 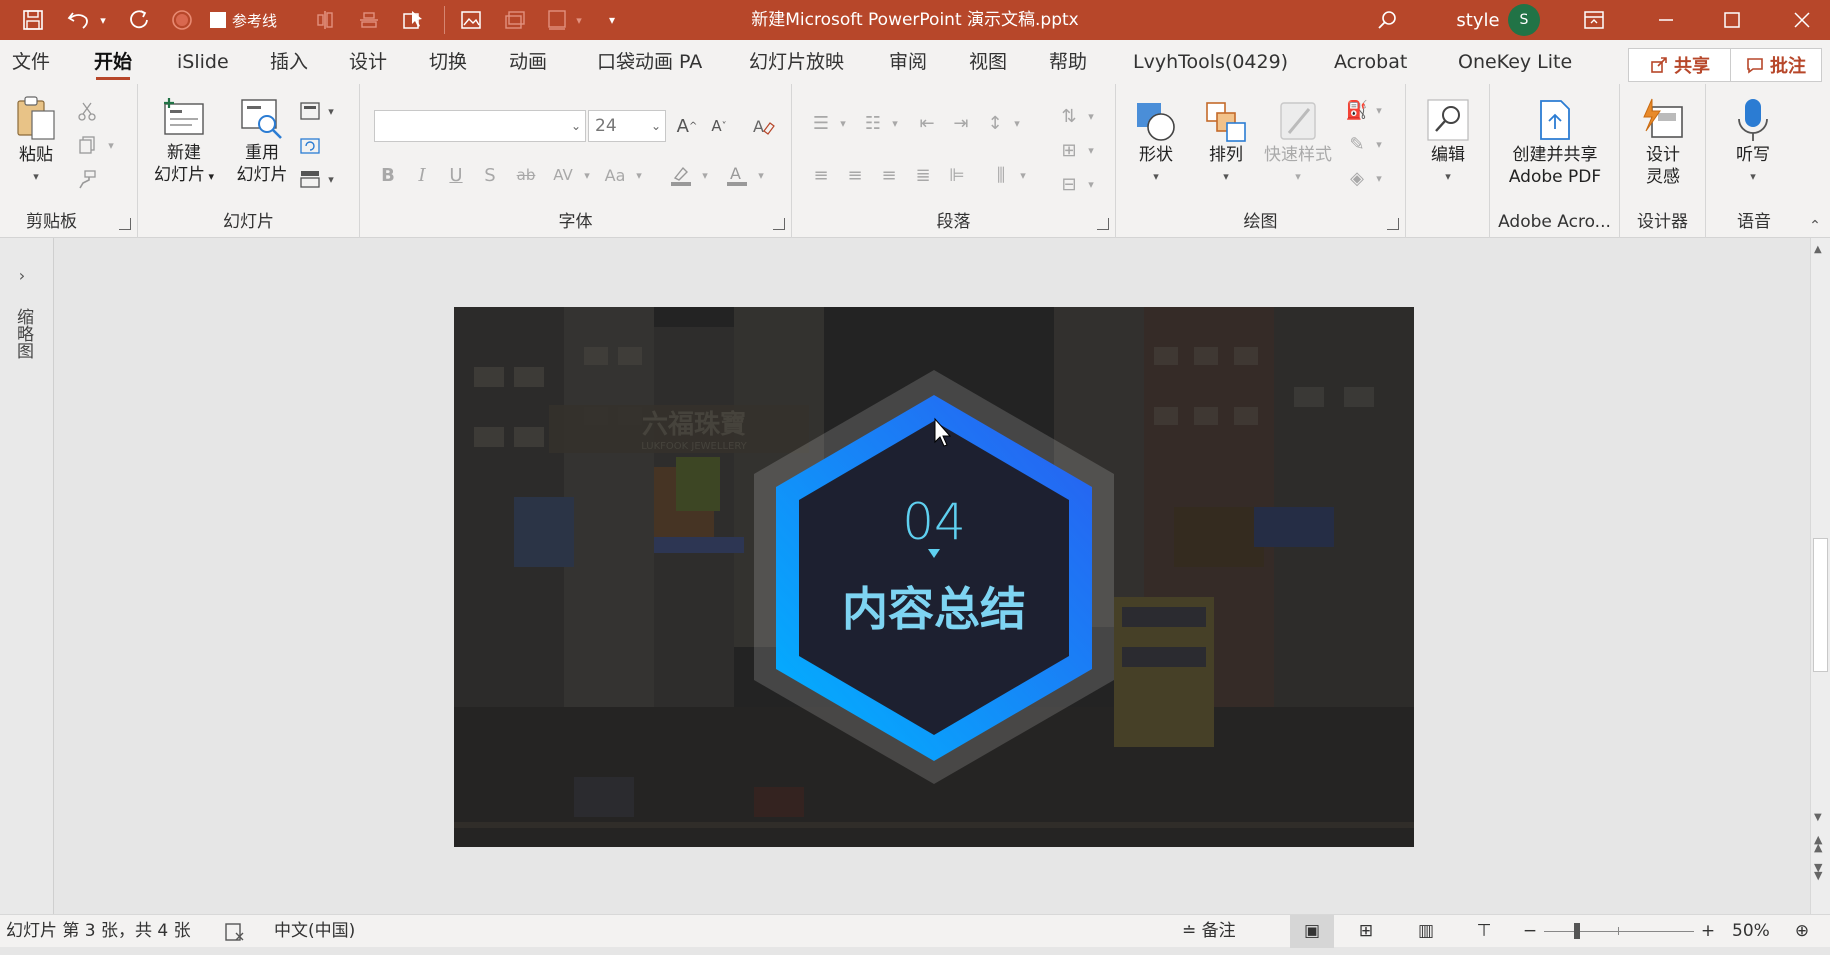 What do you see at coordinates (22, 276) in the screenshot?
I see `expand-thumbnails-icon: ›` at bounding box center [22, 276].